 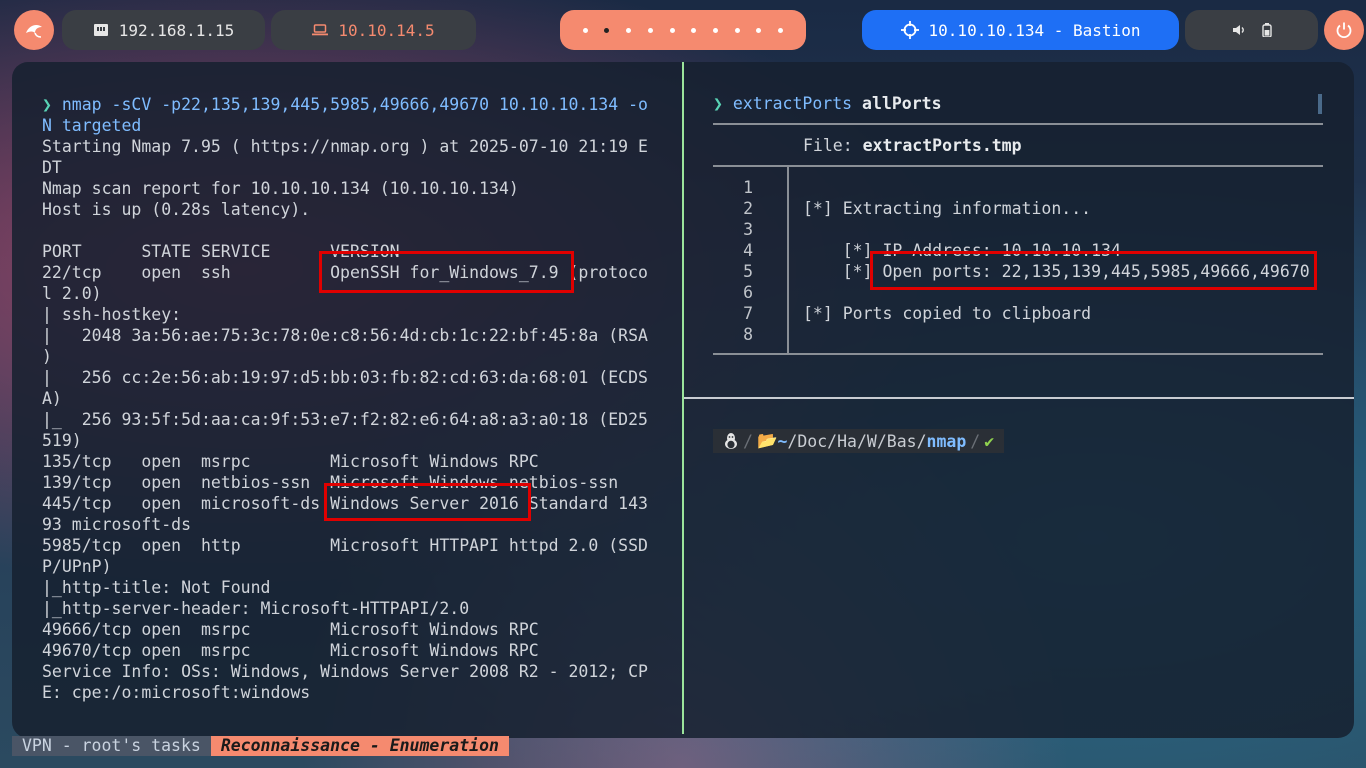 I want to click on file-label: File:, so click(x=833, y=145).